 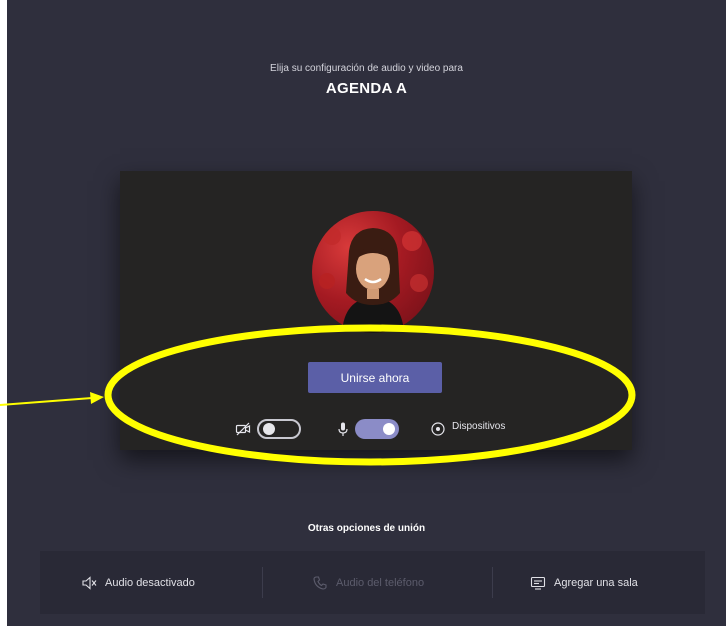 What do you see at coordinates (320, 582) in the screenshot?
I see `phone-icon` at bounding box center [320, 582].